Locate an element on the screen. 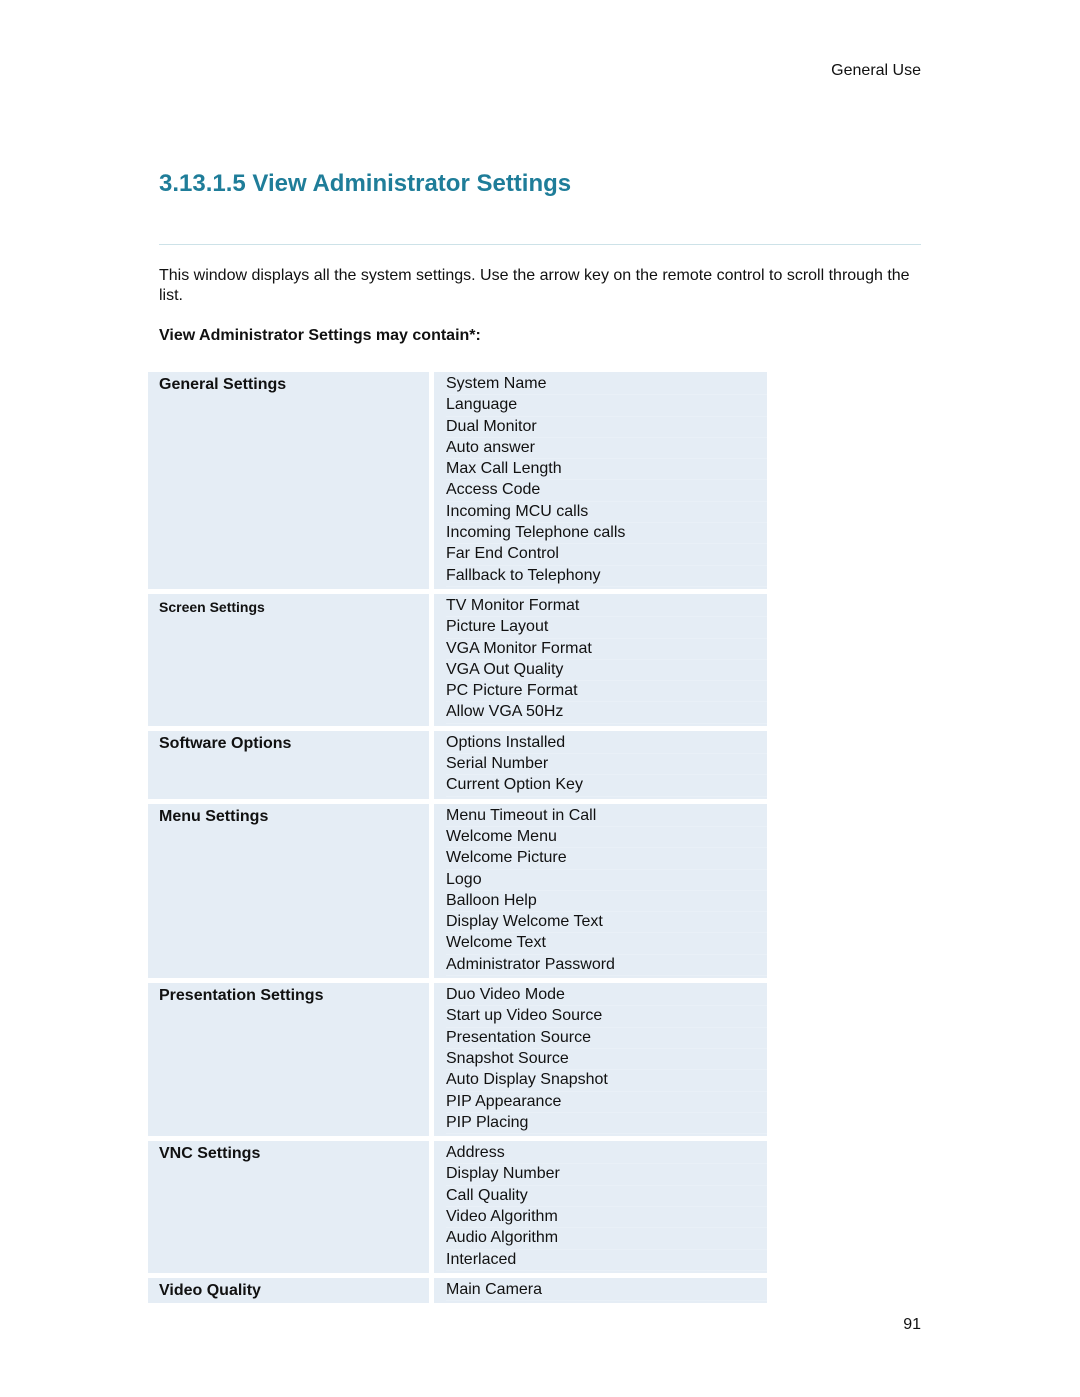 This screenshot has height=1397, width=1080. settings-item: VGA Out Quality is located at coordinates (606, 671).